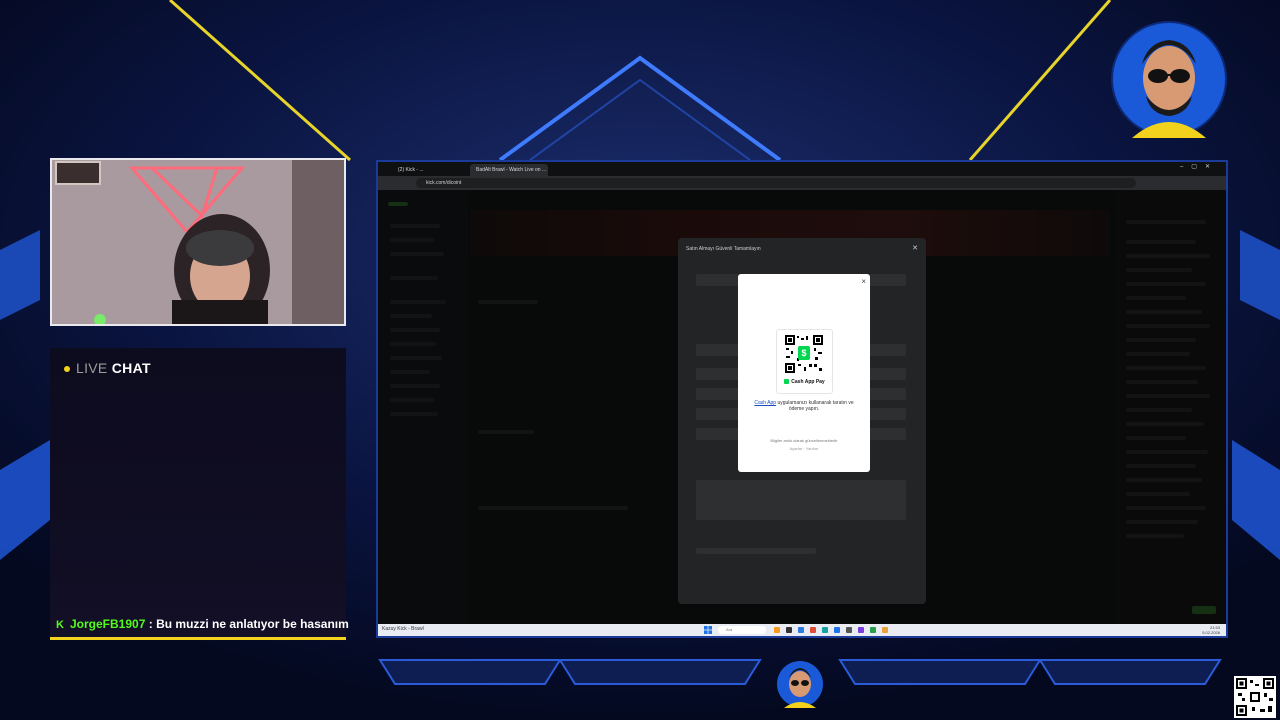 The width and height of the screenshot is (1280, 720). What do you see at coordinates (742, 630) in the screenshot?
I see `taskbar-search: Ara` at bounding box center [742, 630].